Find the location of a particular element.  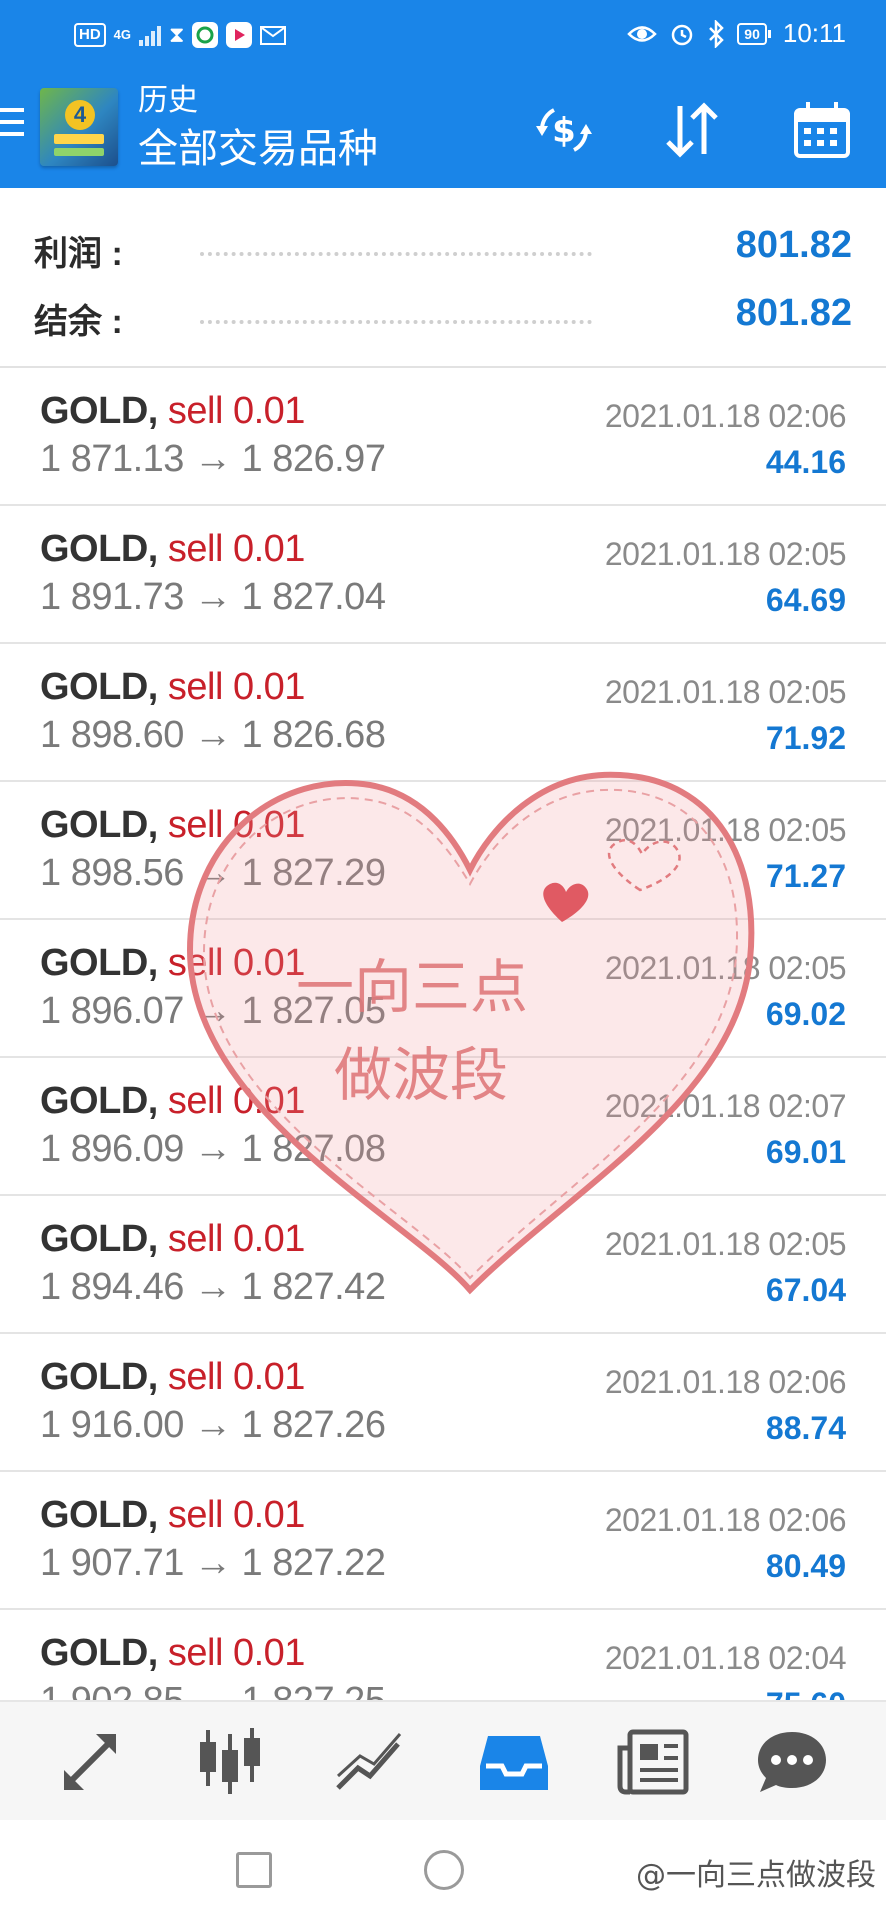

mail-icon is located at coordinates (273, 35).